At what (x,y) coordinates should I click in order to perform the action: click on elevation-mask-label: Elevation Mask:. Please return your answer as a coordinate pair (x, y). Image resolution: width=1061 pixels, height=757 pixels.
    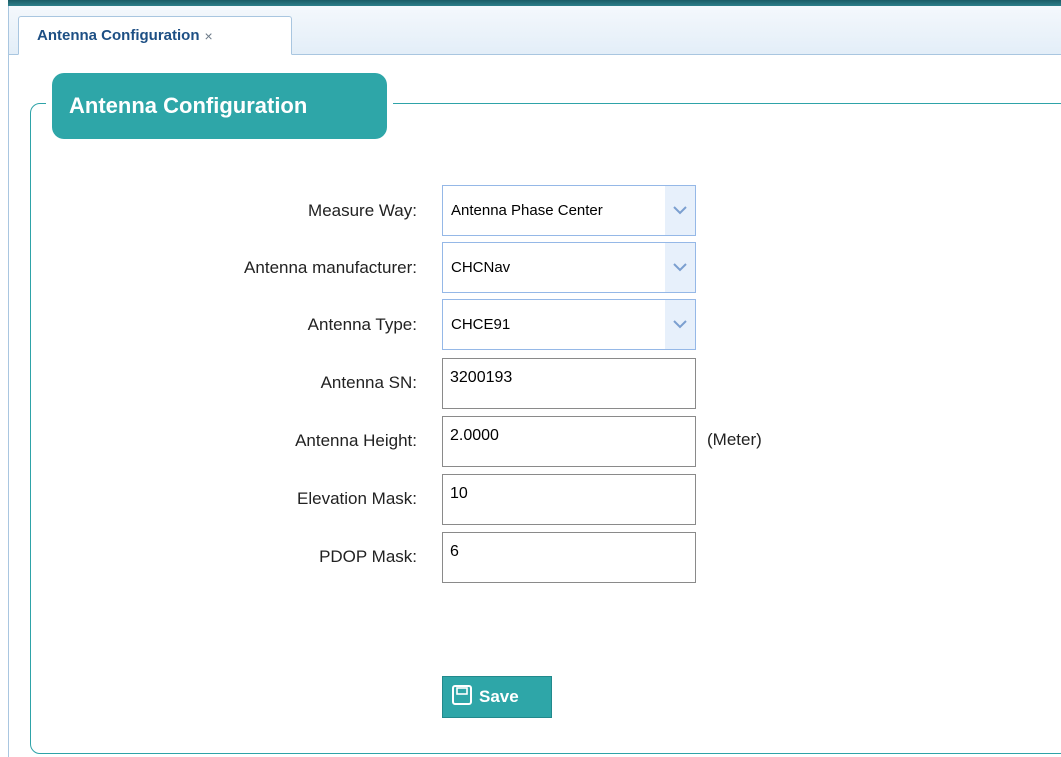
    Looking at the image, I should click on (357, 498).